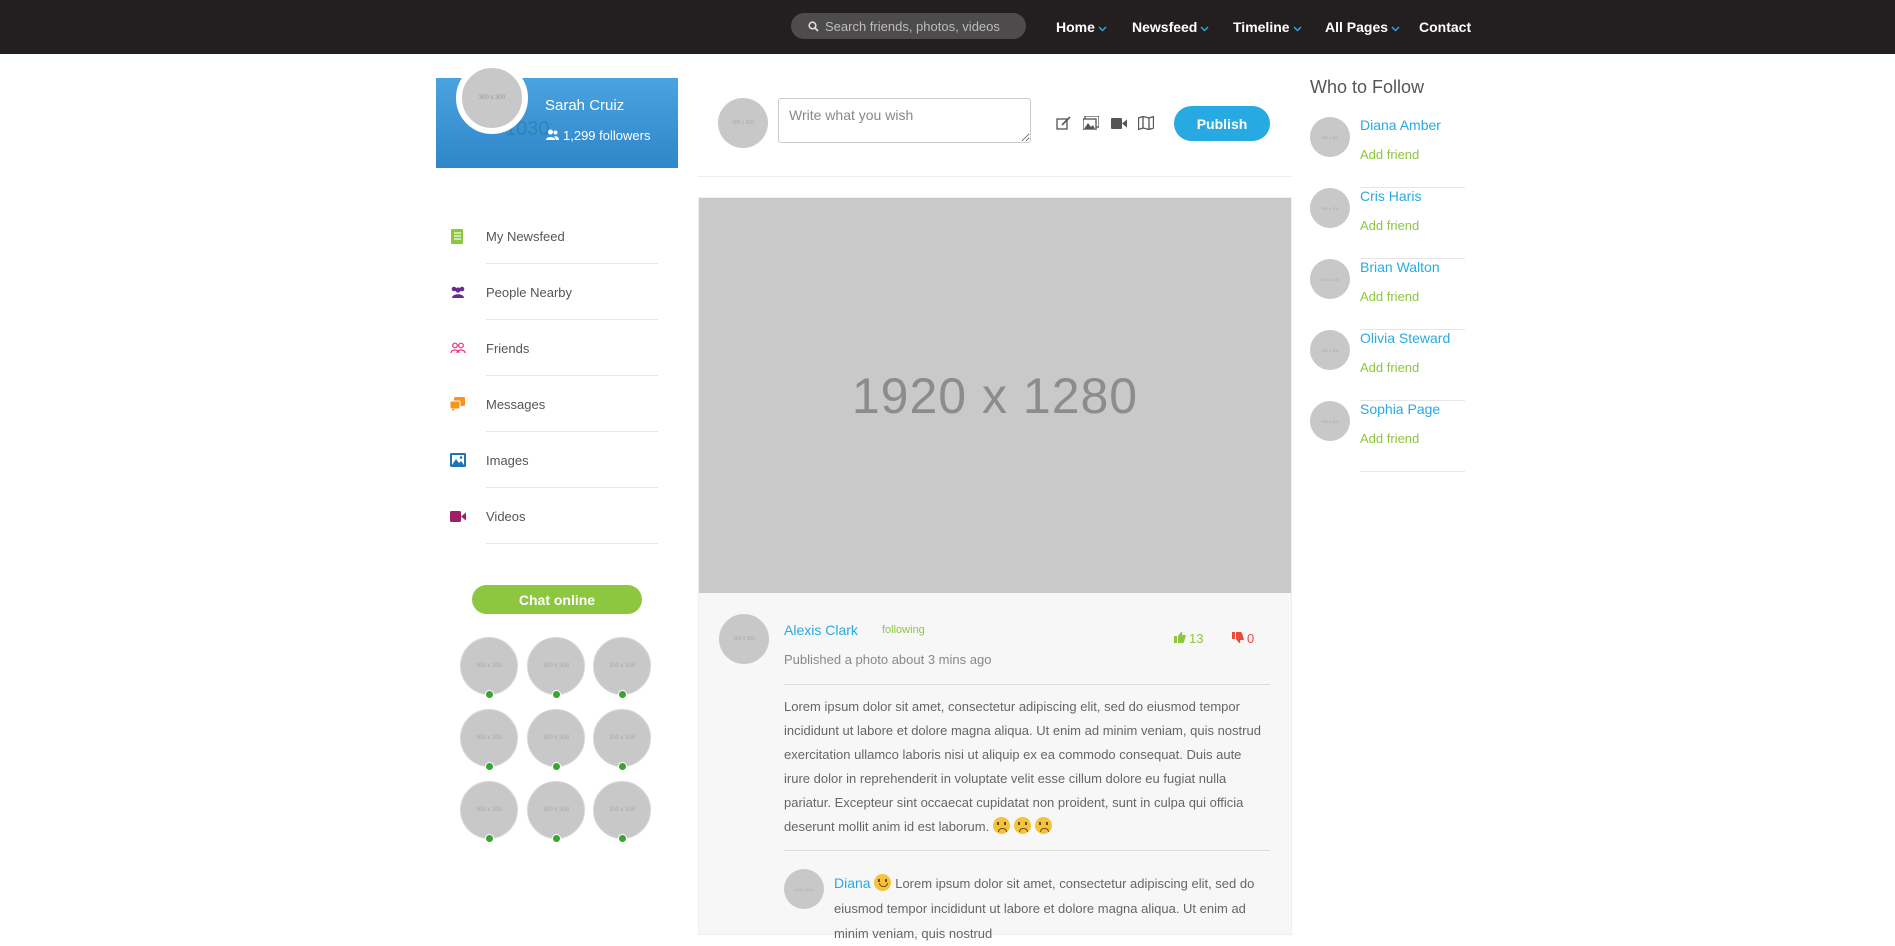 The width and height of the screenshot is (1895, 946). I want to click on follow-name: Diana Amber, so click(1400, 125).